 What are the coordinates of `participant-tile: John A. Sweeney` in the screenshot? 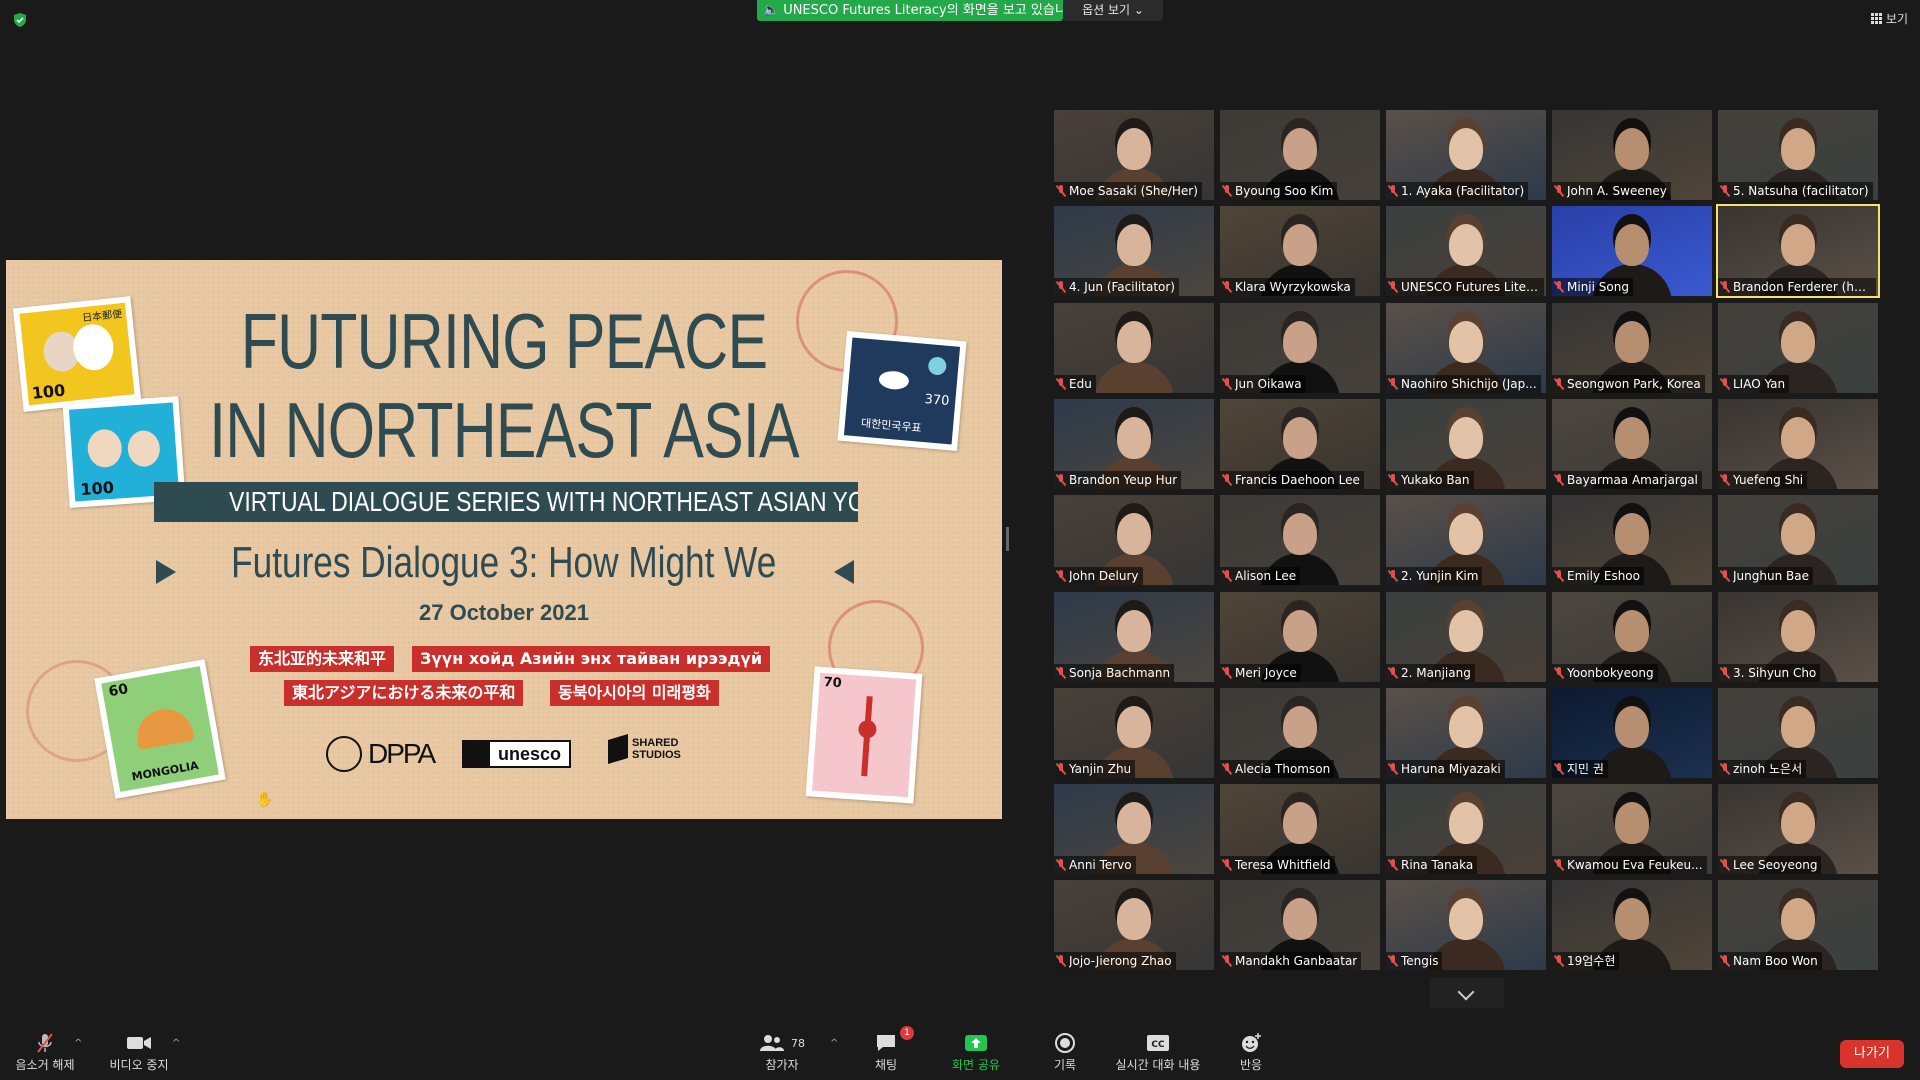 It's located at (1632, 155).